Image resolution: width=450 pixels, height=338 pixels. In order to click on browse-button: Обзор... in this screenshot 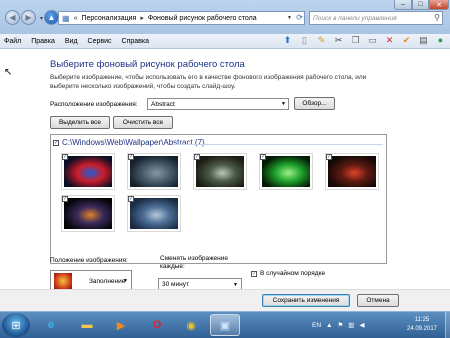, I will do `click(314, 103)`.